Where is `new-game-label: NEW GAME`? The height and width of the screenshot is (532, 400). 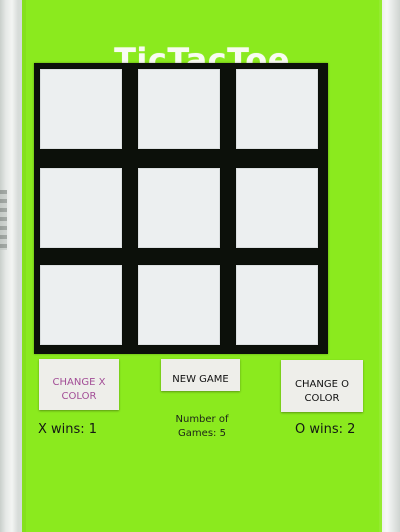 new-game-label: NEW GAME is located at coordinates (200, 379).